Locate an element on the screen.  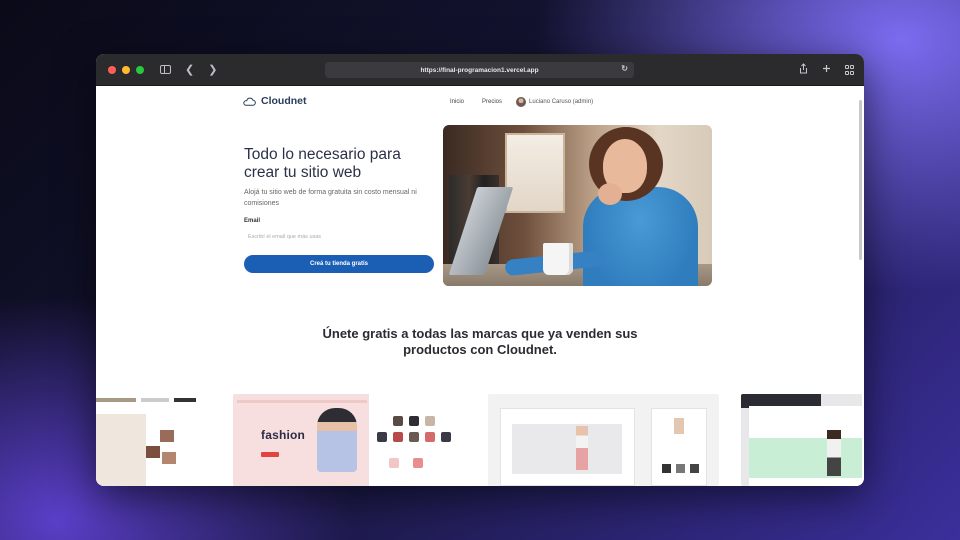
back-arrow-icon: ❮ is located at coordinates (189, 69).